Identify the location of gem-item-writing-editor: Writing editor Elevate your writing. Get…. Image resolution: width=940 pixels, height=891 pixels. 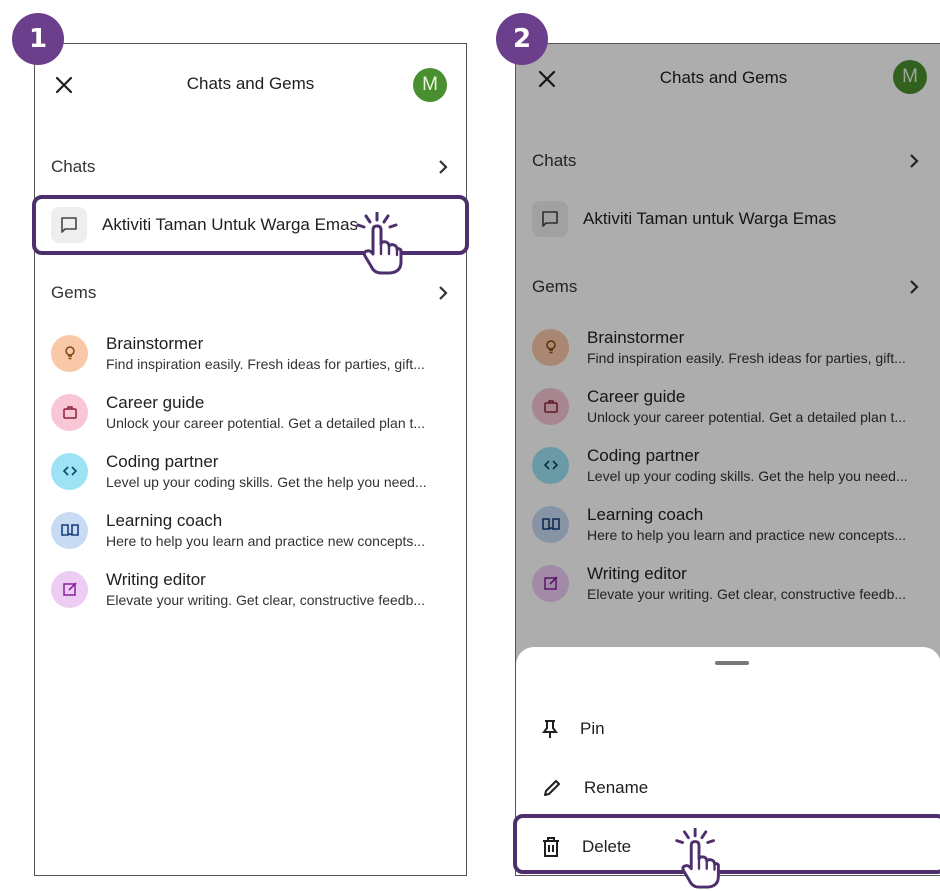
(252, 589).